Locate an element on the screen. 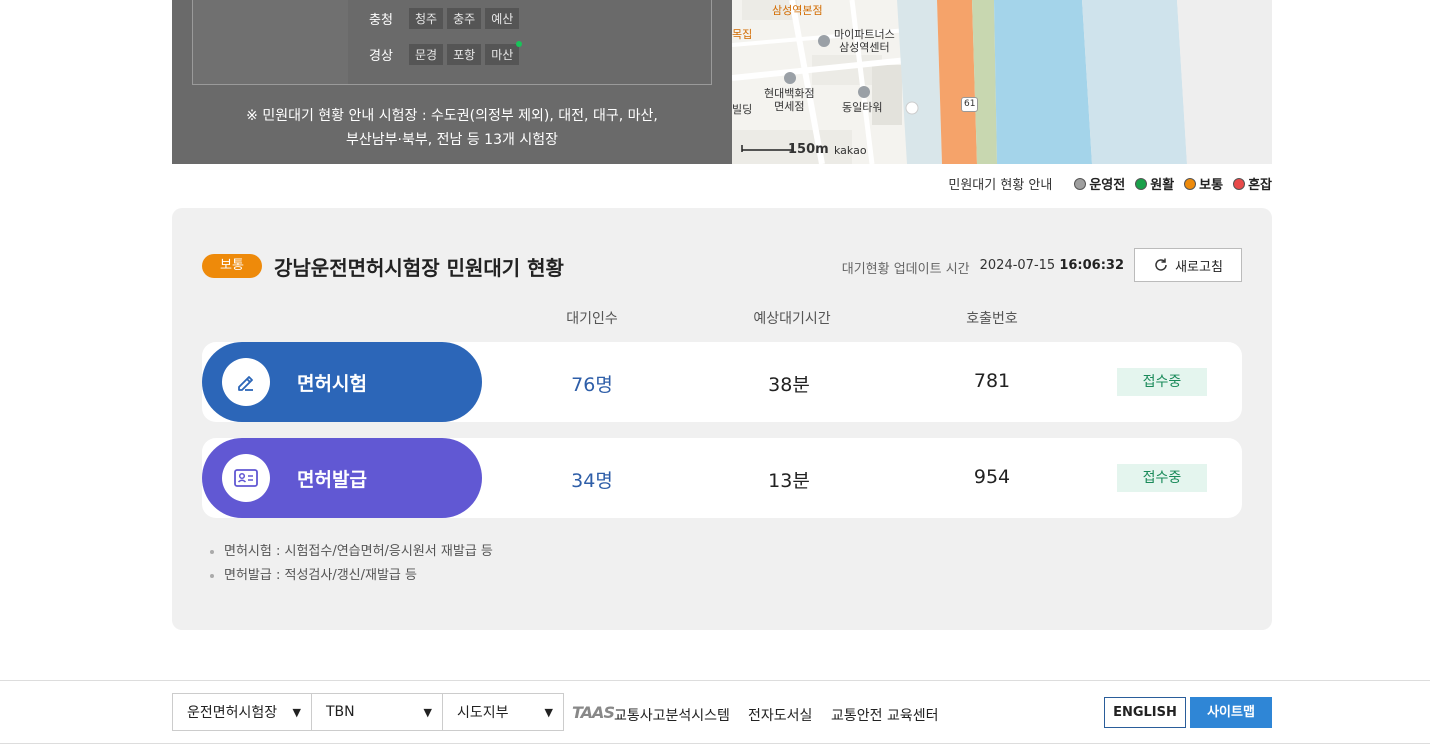  map-label: 현대백화점 면세점 is located at coordinates (789, 100).